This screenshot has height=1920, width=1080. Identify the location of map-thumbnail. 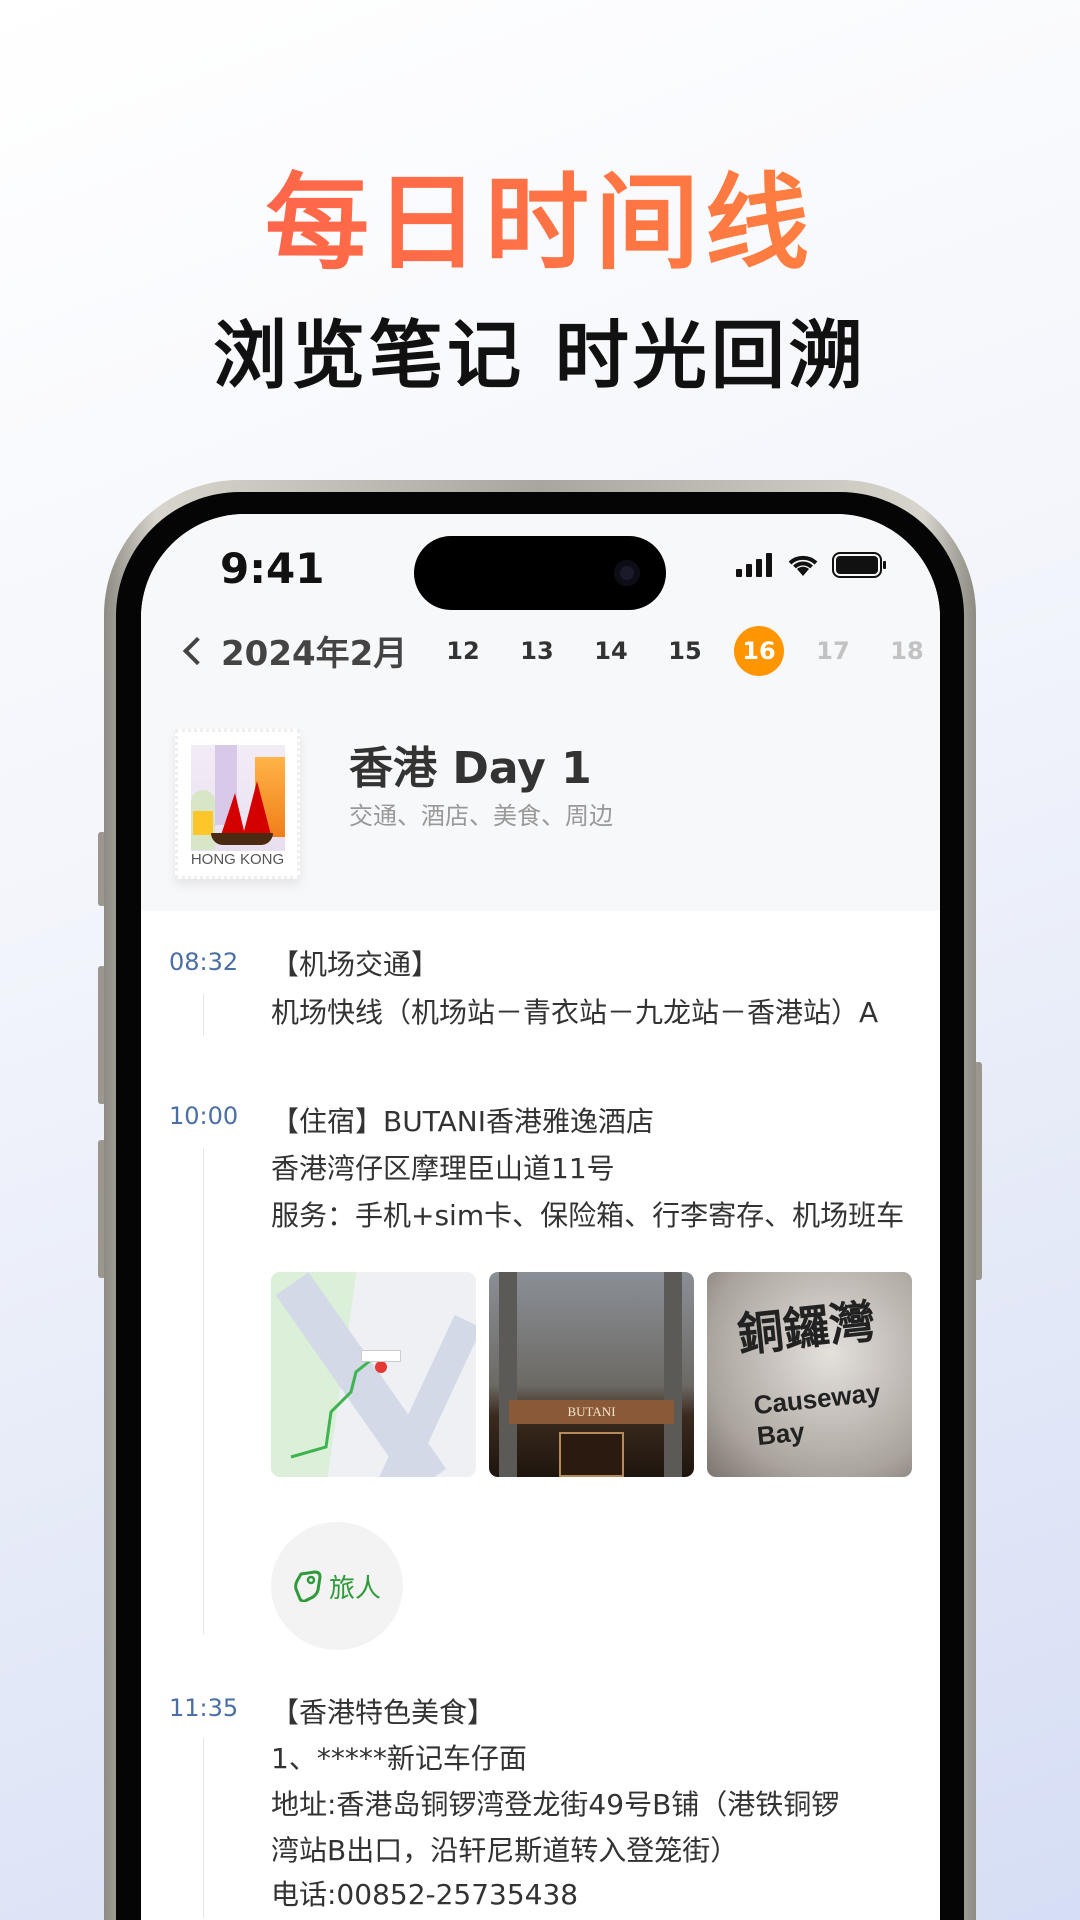
(373, 1374).